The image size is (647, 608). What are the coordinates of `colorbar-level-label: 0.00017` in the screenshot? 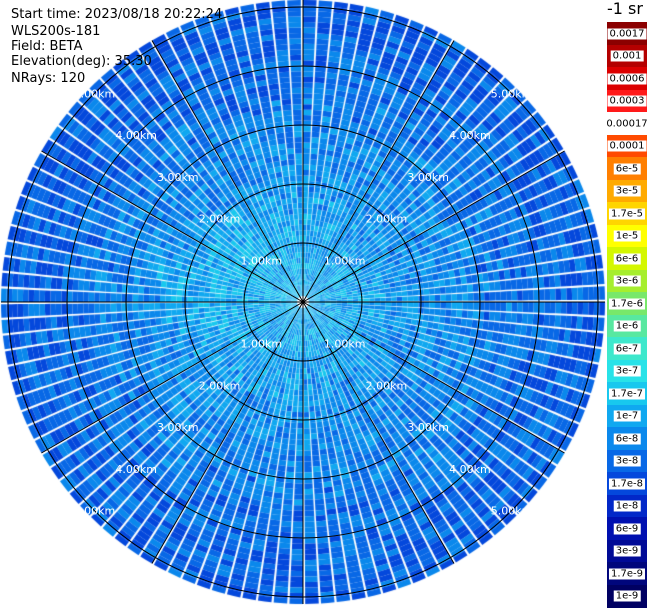 It's located at (625, 123).